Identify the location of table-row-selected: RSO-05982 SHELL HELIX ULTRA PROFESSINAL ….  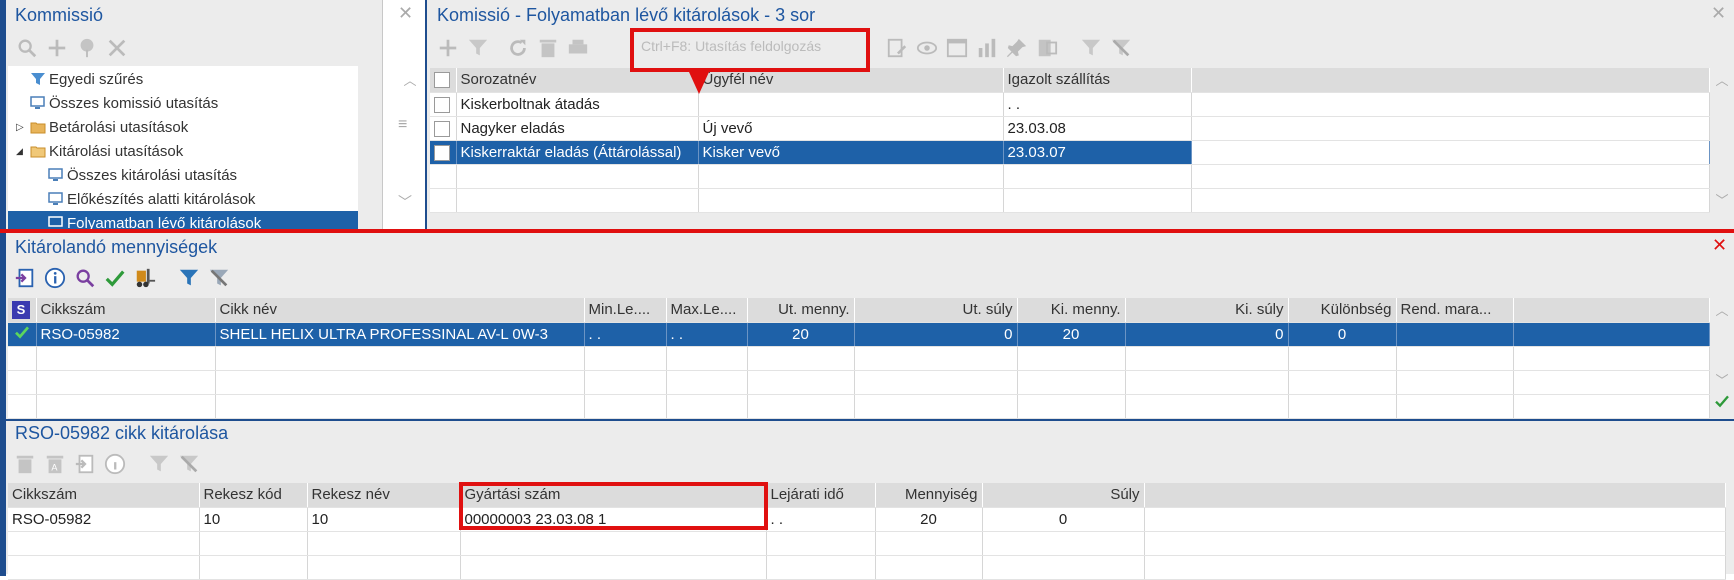
(859, 334).